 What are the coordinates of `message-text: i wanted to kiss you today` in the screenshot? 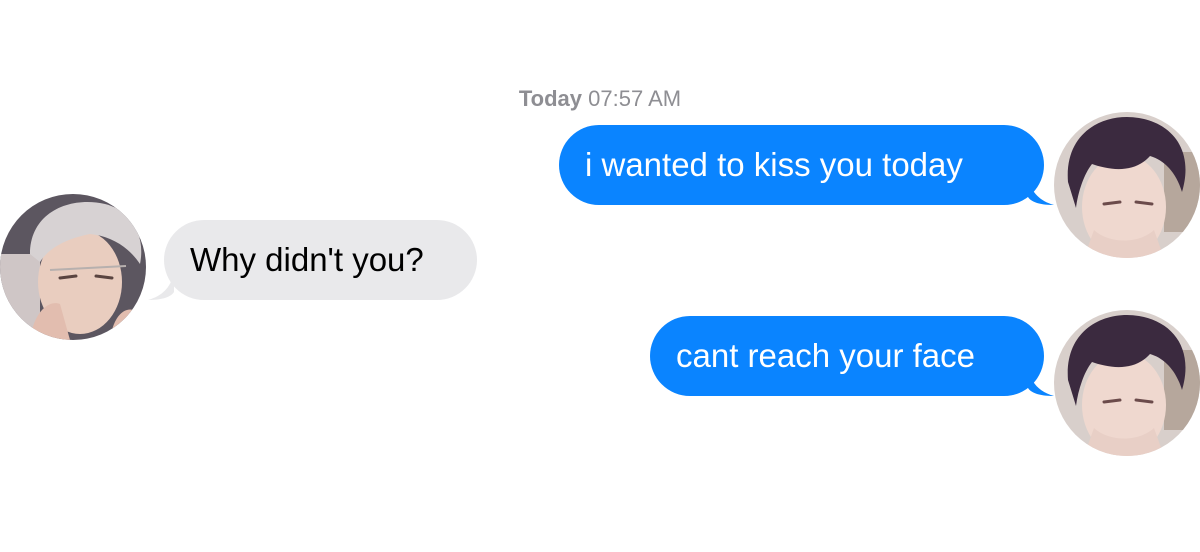 It's located at (774, 164).